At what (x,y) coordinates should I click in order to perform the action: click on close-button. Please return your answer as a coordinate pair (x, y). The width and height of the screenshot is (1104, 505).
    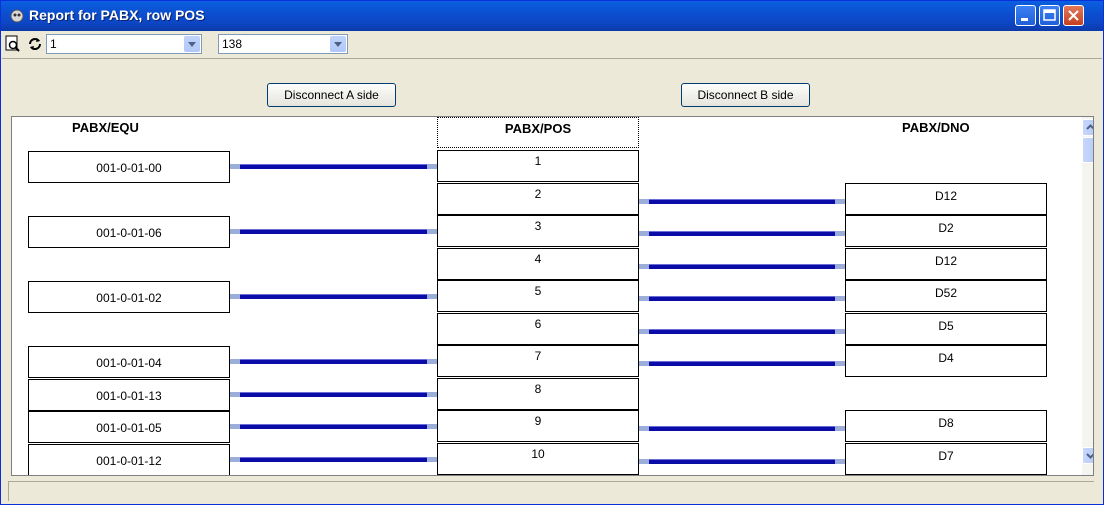
    Looking at the image, I should click on (1073, 15).